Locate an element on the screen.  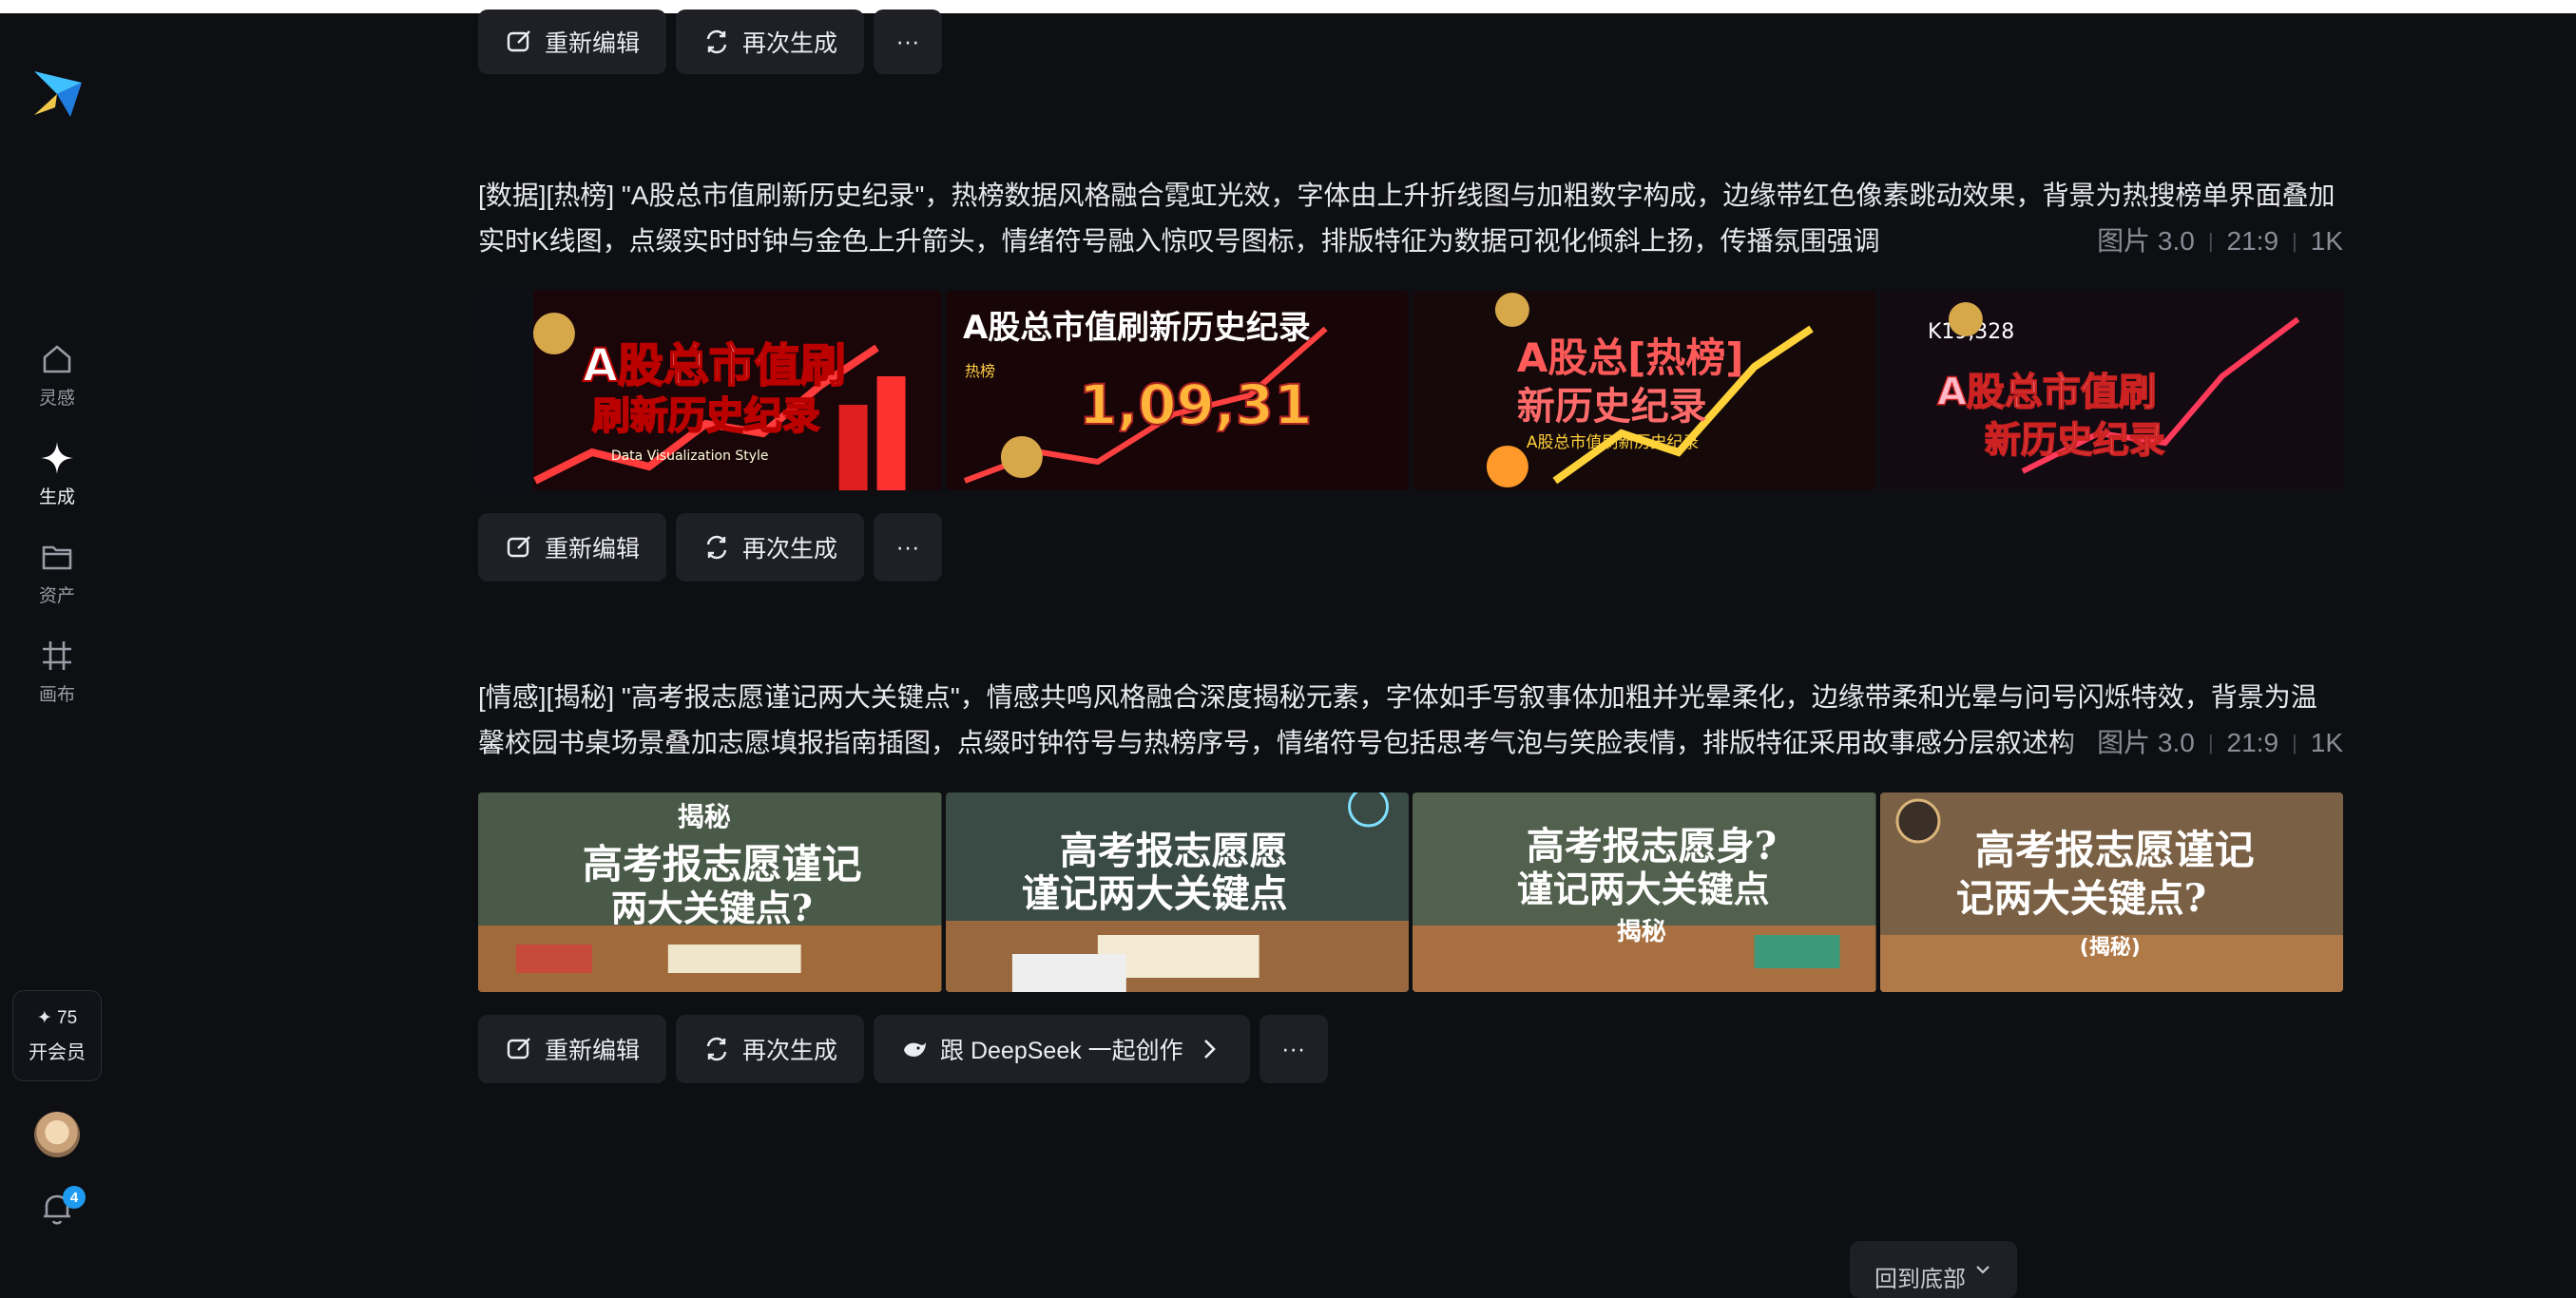
top-window-strip is located at coordinates (1288, 6).